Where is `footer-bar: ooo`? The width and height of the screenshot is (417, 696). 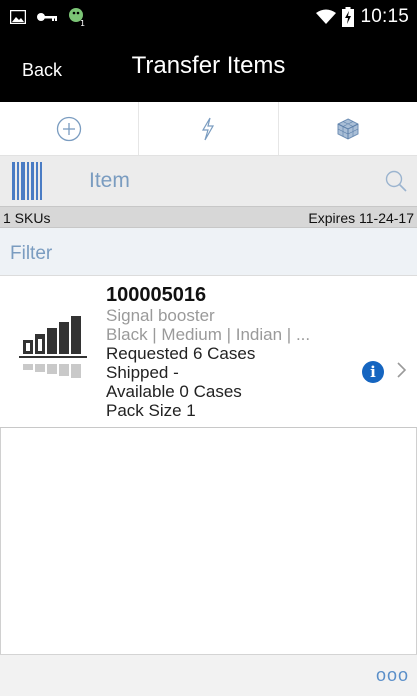 footer-bar: ooo is located at coordinates (208, 675).